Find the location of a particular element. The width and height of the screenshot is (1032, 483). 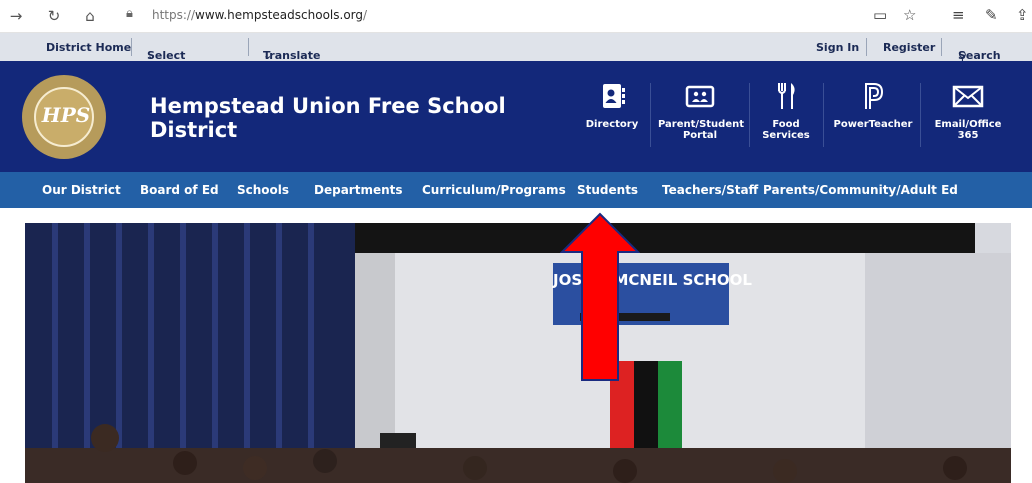

nav-item-parents-community-adult-ed: Parents/Community/Adult Ed is located at coordinates (860, 190).